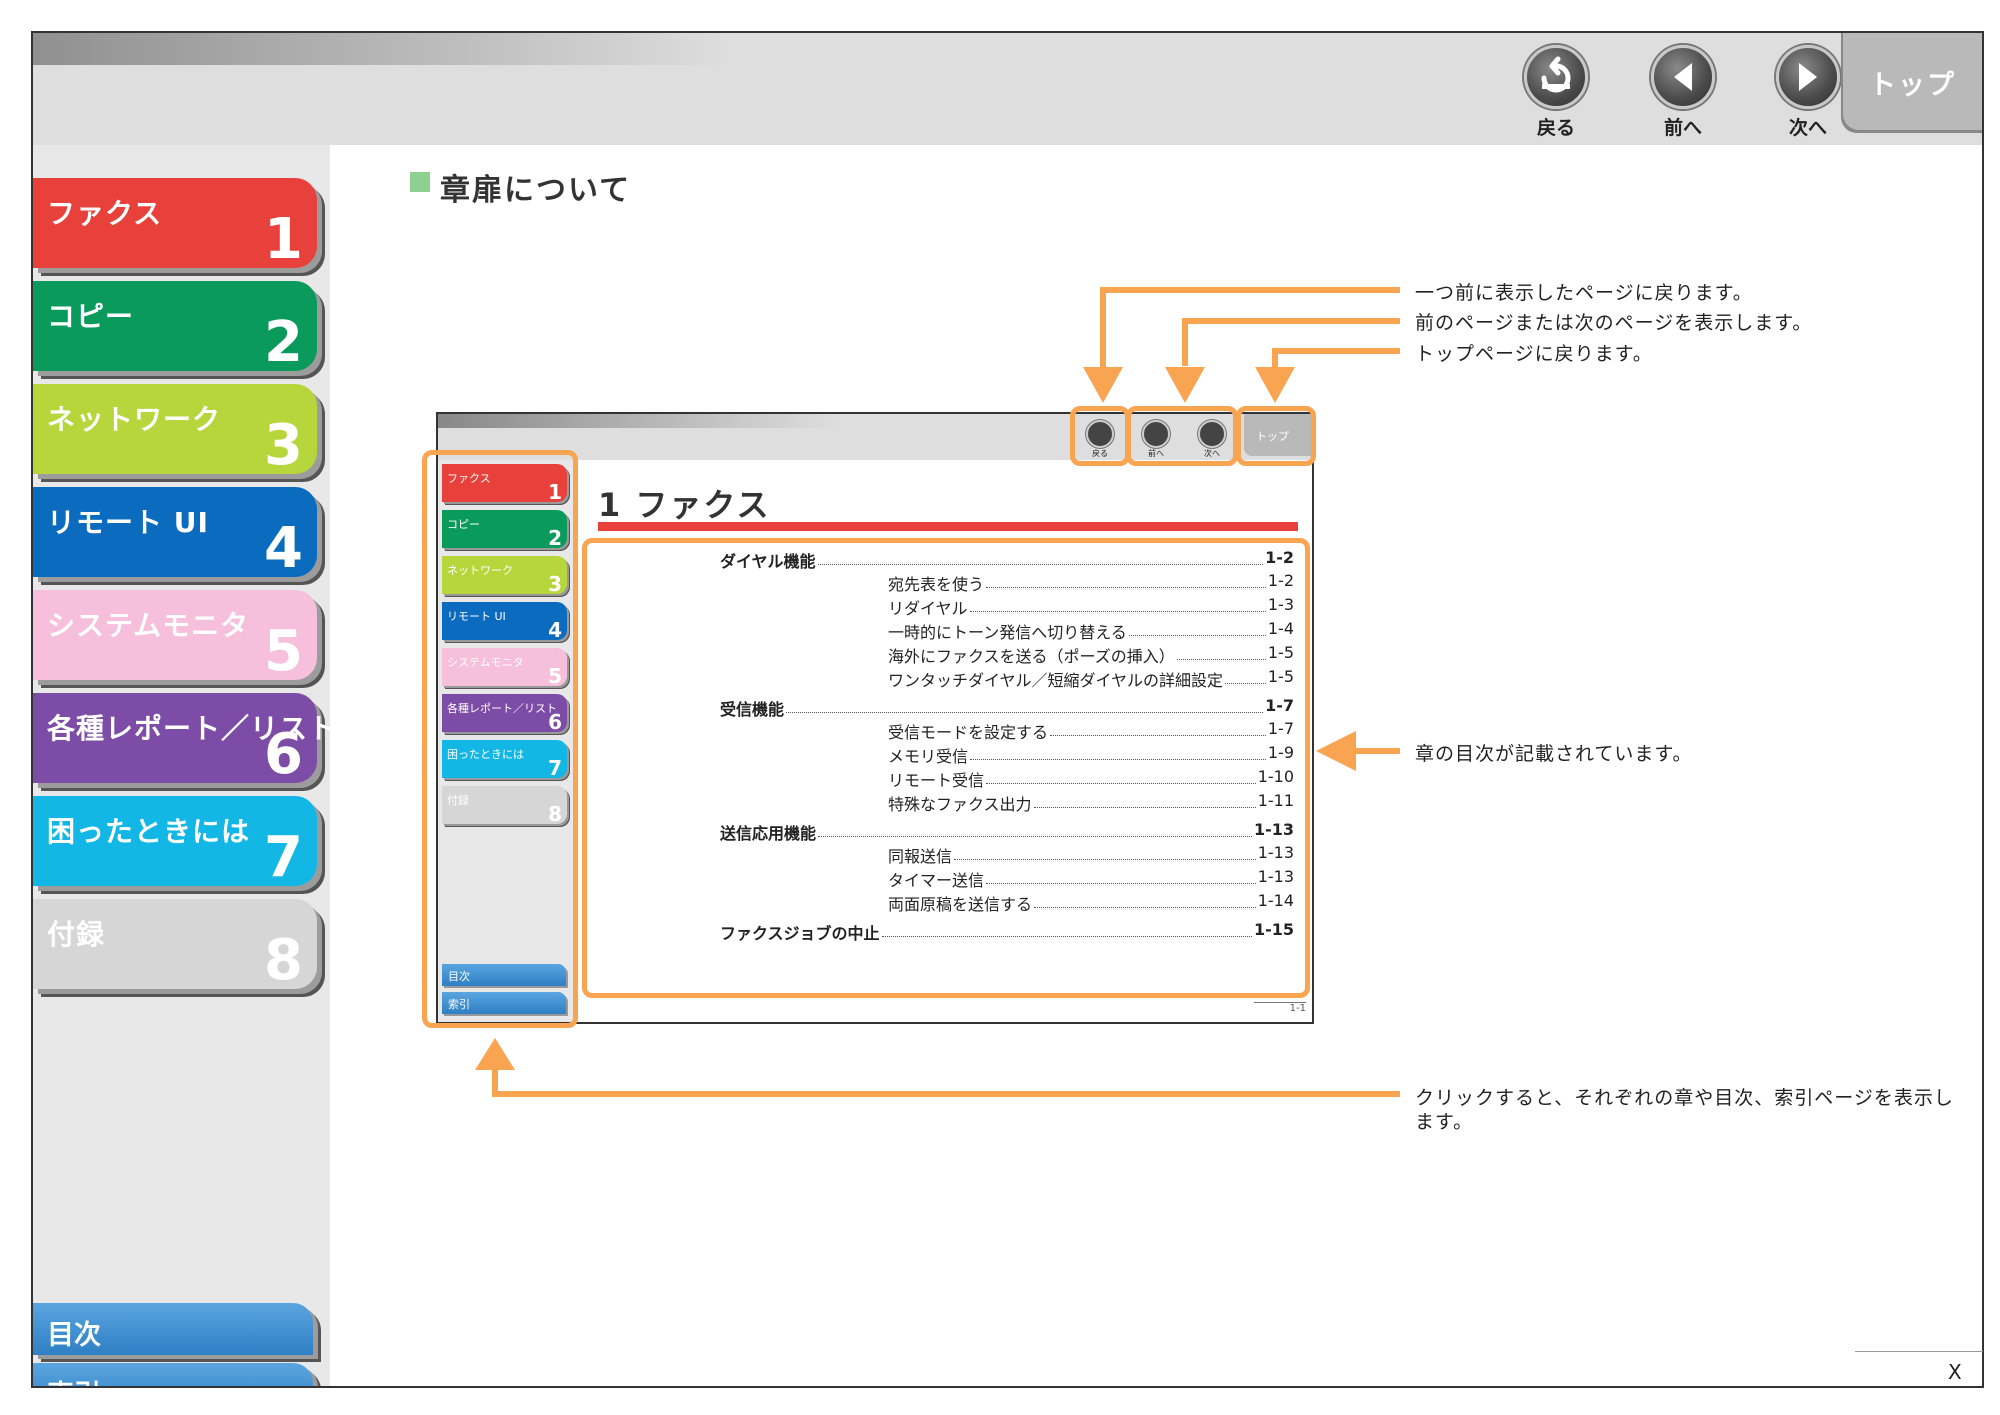 The image size is (2000, 1415). Describe the element at coordinates (1336, 751) in the screenshot. I see `arrow-toc-icon` at that location.